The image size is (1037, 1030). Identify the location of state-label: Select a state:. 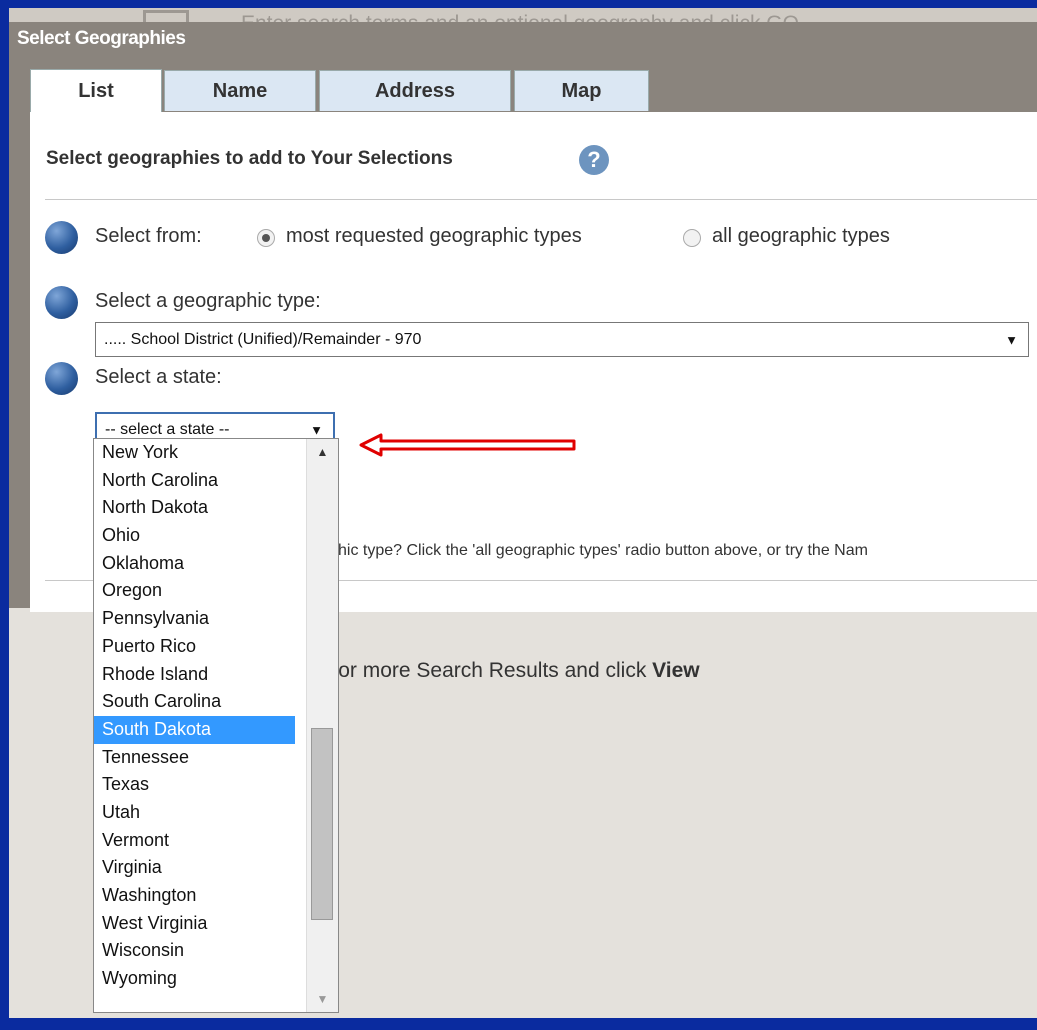
(158, 377).